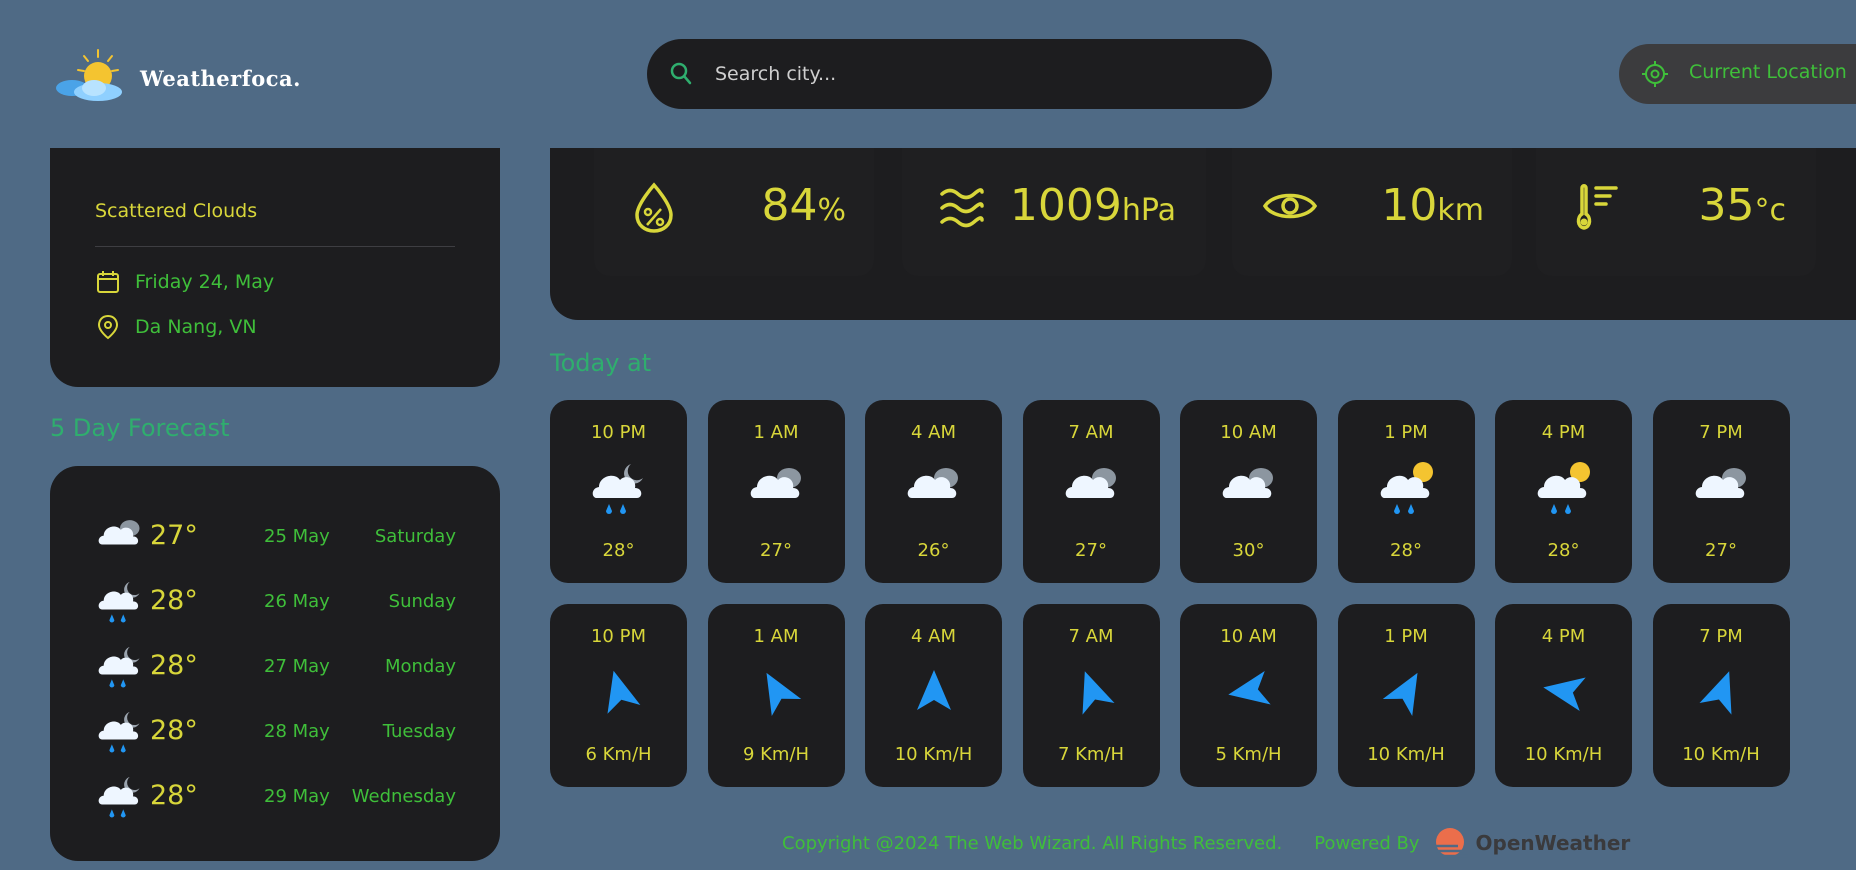 The height and width of the screenshot is (870, 1856). I want to click on search-input, so click(980, 74).